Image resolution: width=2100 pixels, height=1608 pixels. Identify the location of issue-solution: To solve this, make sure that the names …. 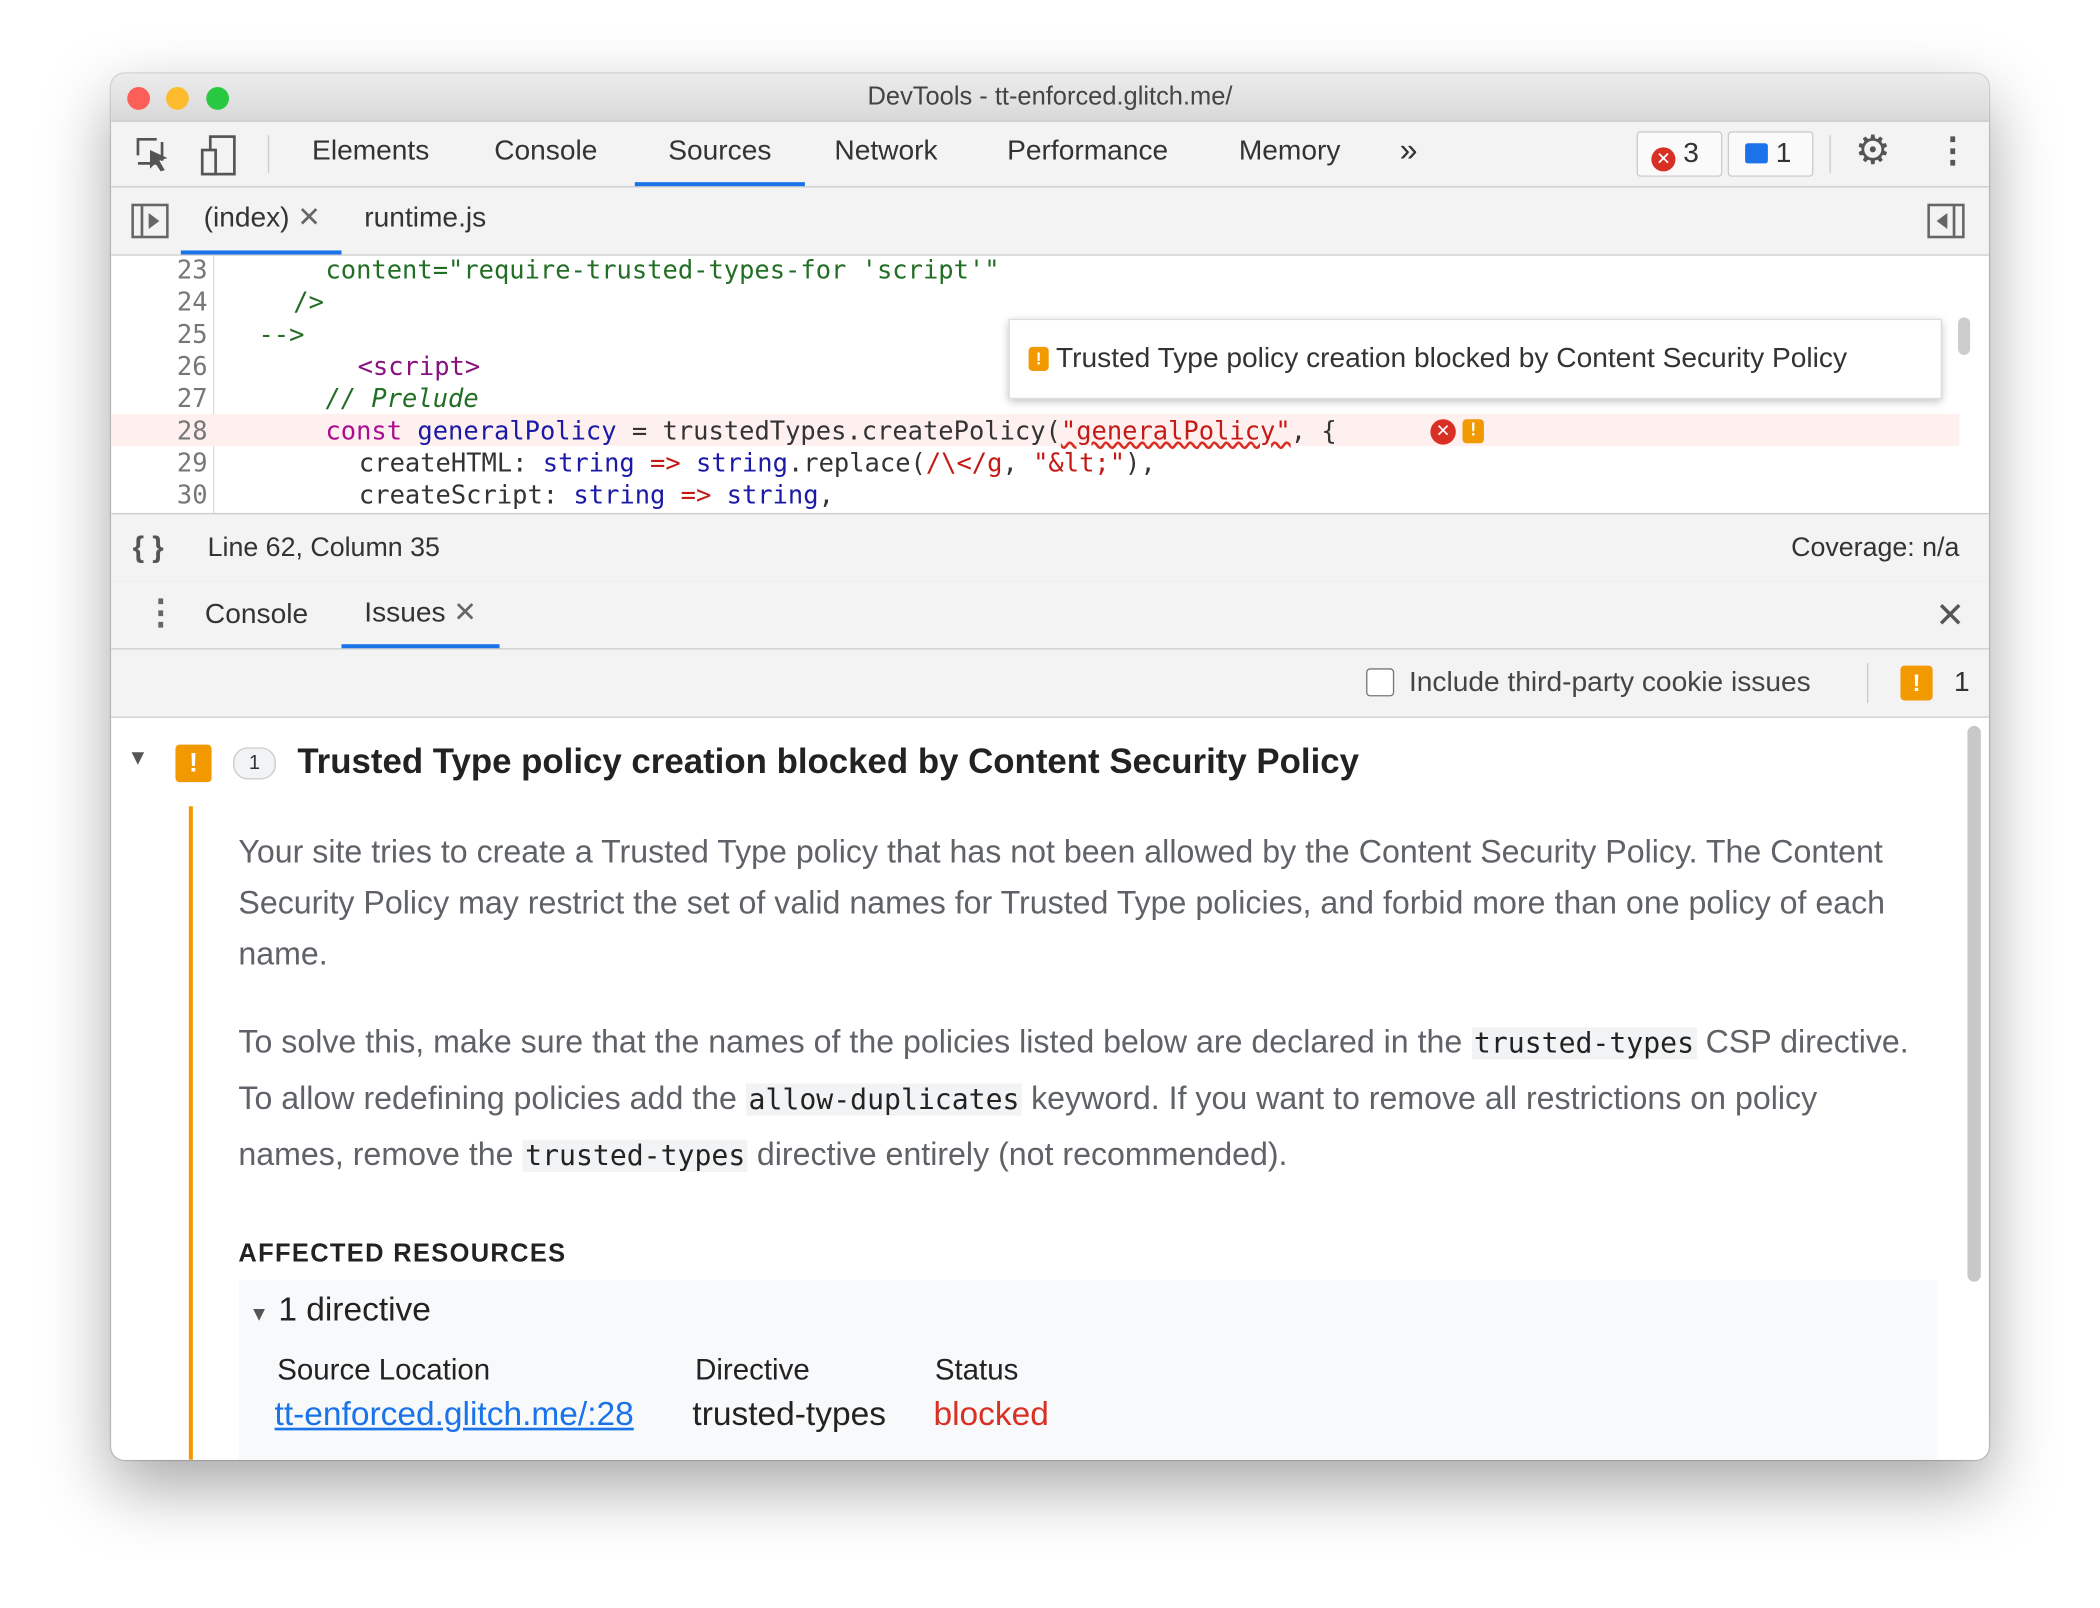
(1073, 1099).